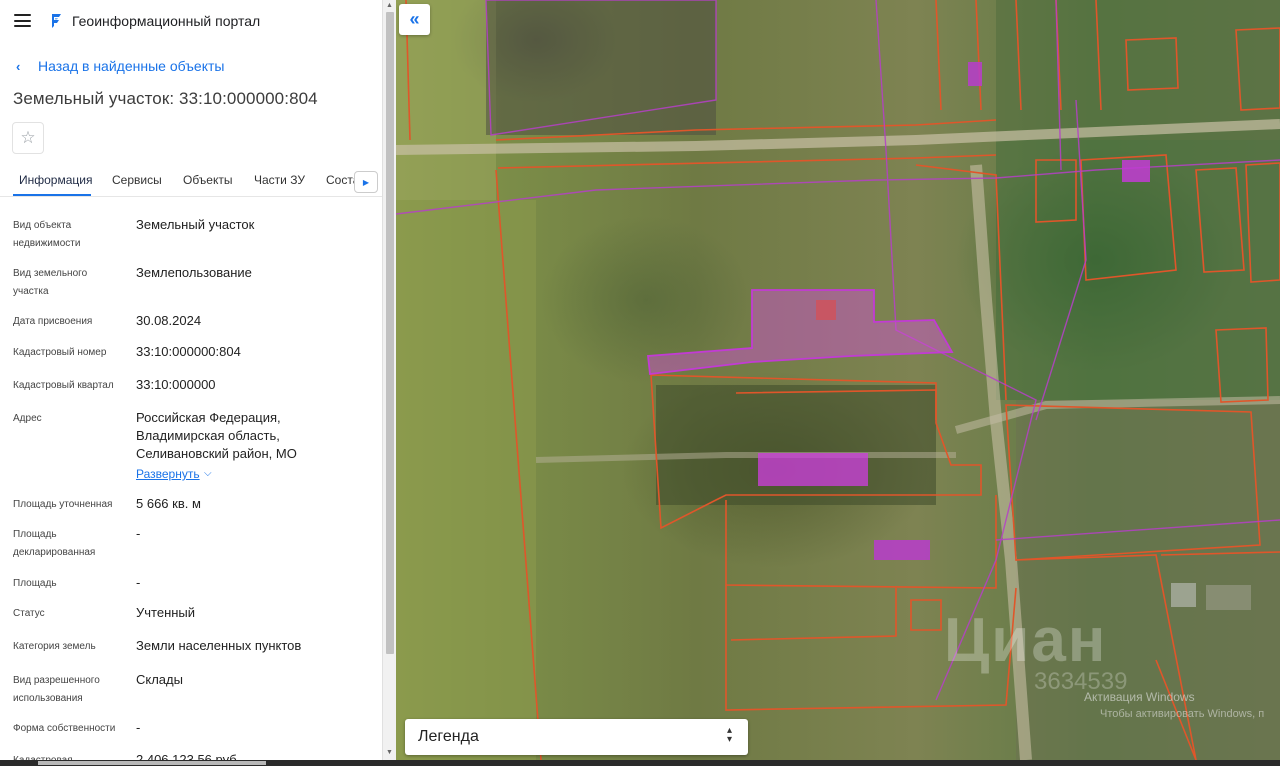 This screenshot has height=766, width=1280. I want to click on back-link-label: Назад в найденные объекты, so click(131, 66).